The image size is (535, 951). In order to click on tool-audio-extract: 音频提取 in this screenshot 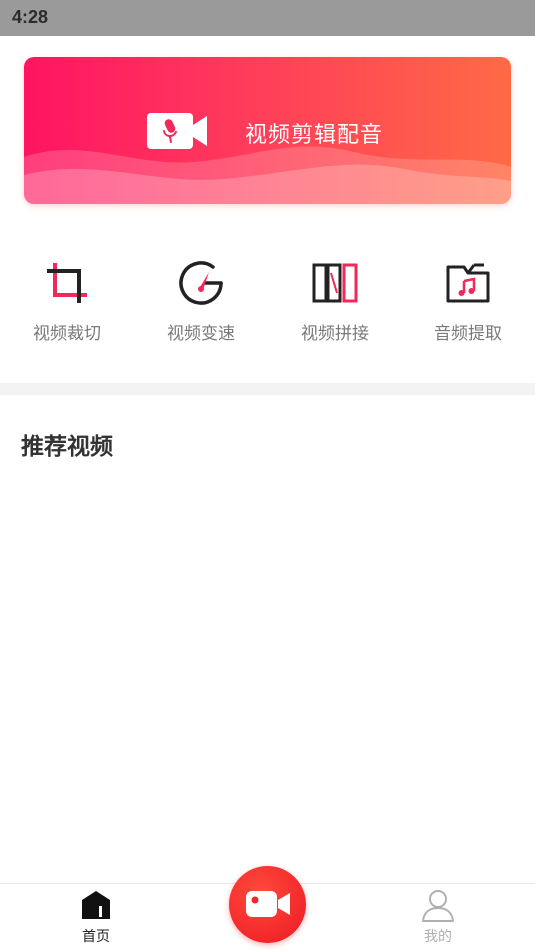, I will do `click(468, 300)`.